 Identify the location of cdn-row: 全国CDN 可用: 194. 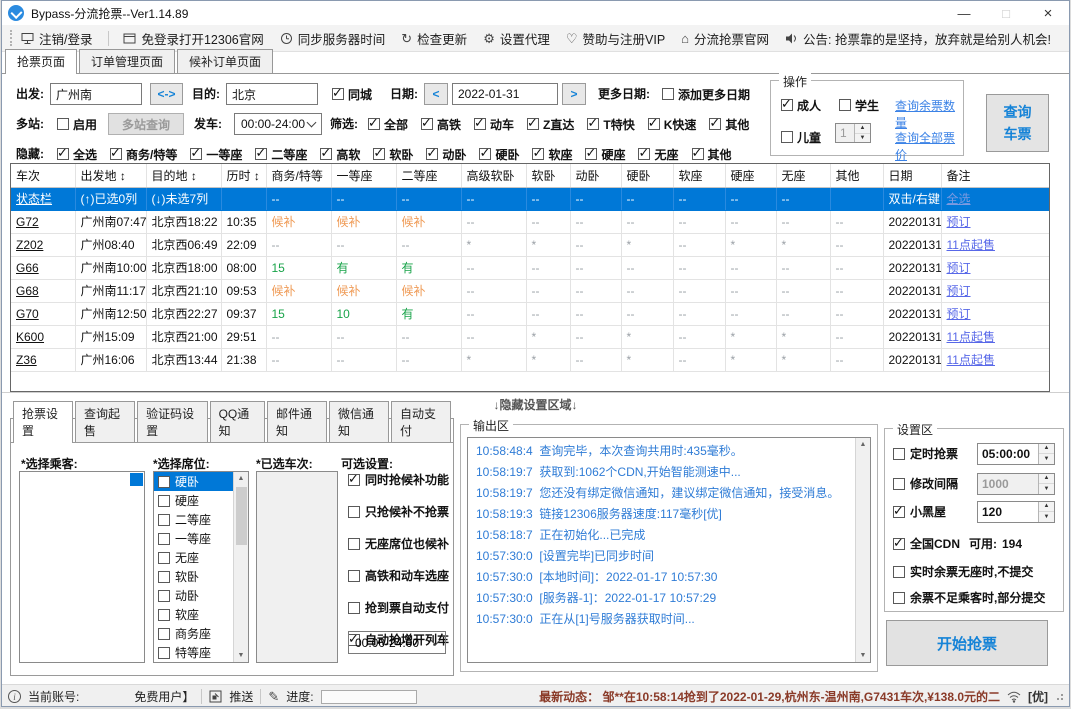
(974, 543).